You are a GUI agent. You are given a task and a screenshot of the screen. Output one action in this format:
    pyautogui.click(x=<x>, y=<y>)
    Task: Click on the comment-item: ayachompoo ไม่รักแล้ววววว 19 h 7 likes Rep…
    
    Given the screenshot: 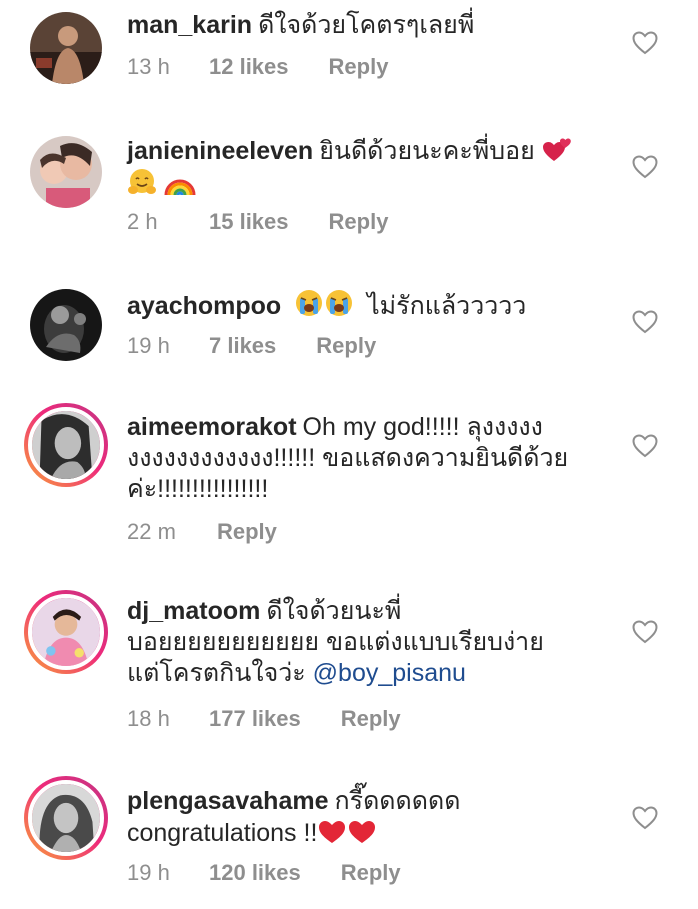 What is the action you would take?
    pyautogui.click(x=349, y=331)
    